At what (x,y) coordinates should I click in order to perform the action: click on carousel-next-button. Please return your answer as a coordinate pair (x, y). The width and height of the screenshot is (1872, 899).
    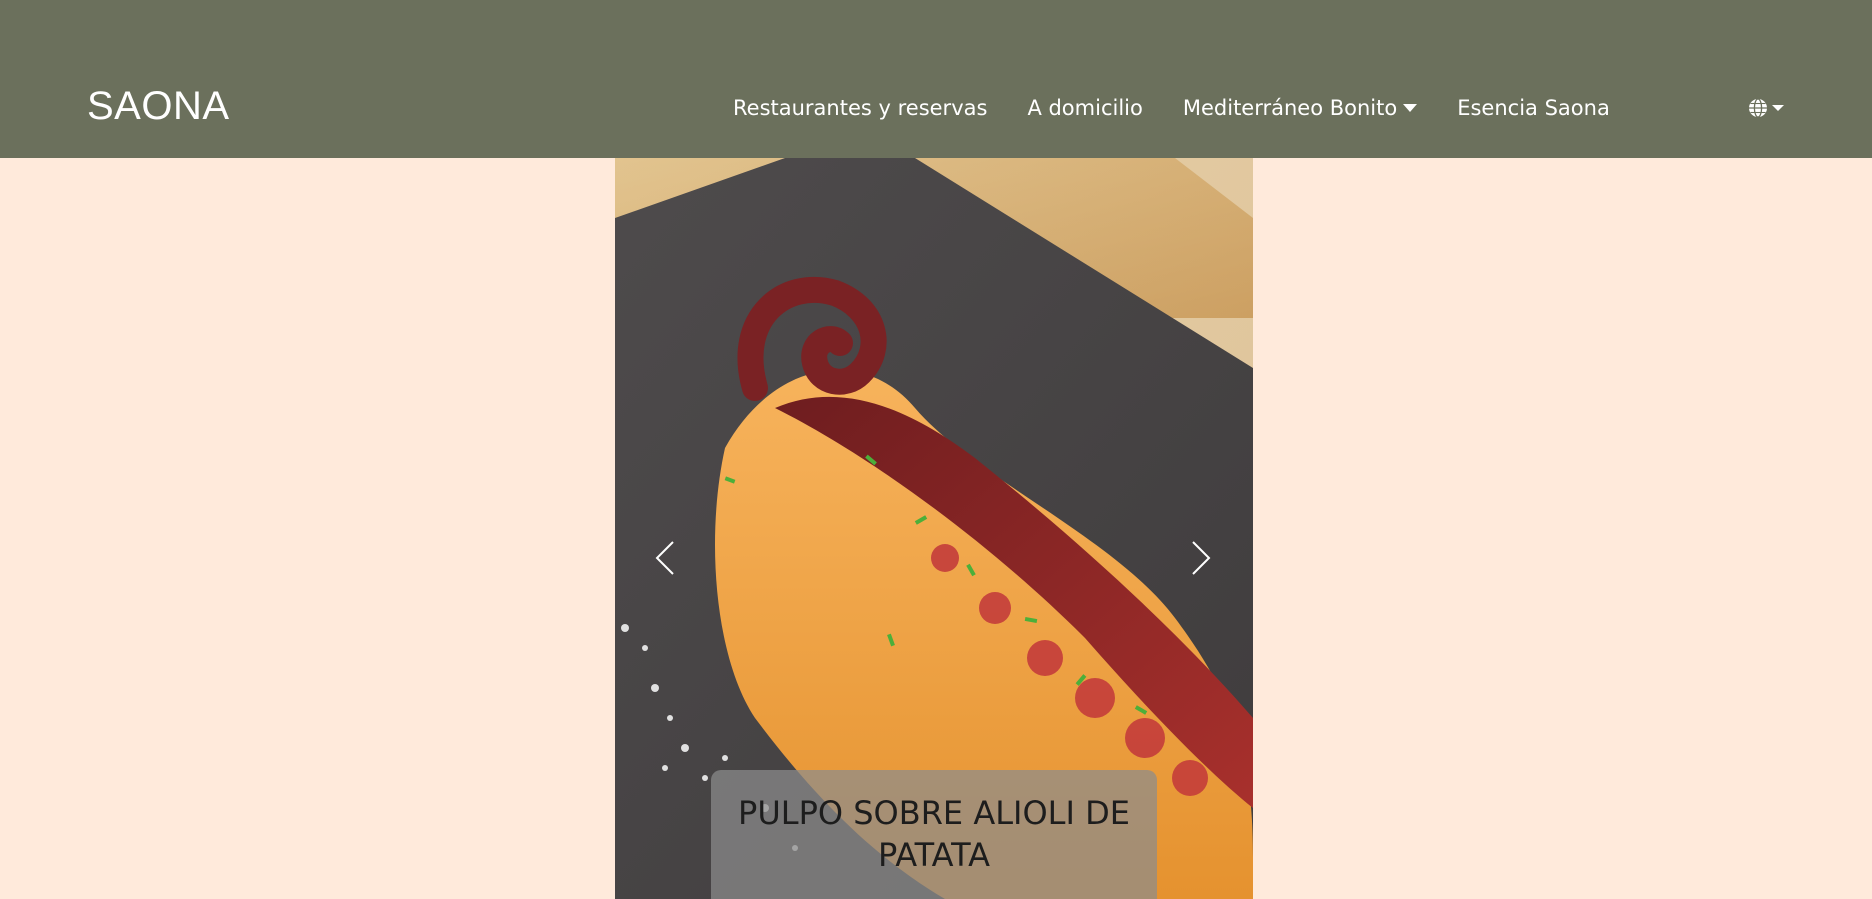
    Looking at the image, I should click on (1201, 558).